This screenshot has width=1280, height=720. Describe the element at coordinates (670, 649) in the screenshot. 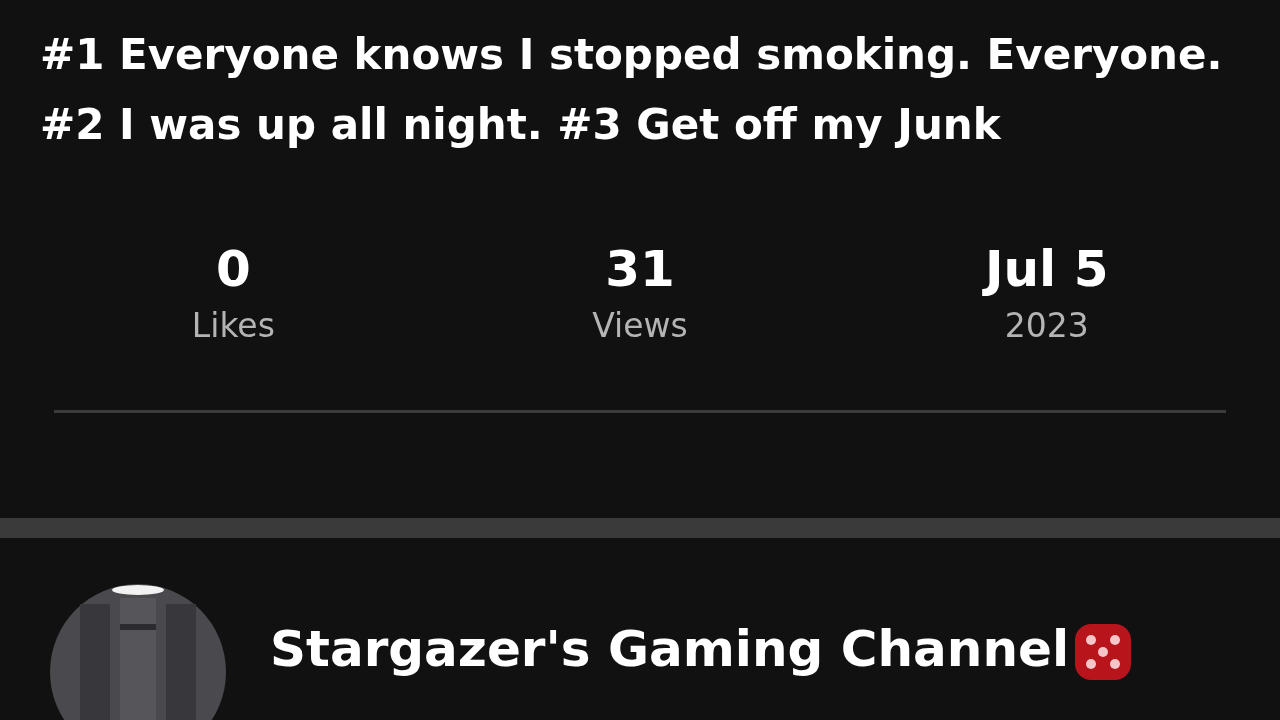

I see `channel-name: Stargazer's Gaming Channel` at that location.